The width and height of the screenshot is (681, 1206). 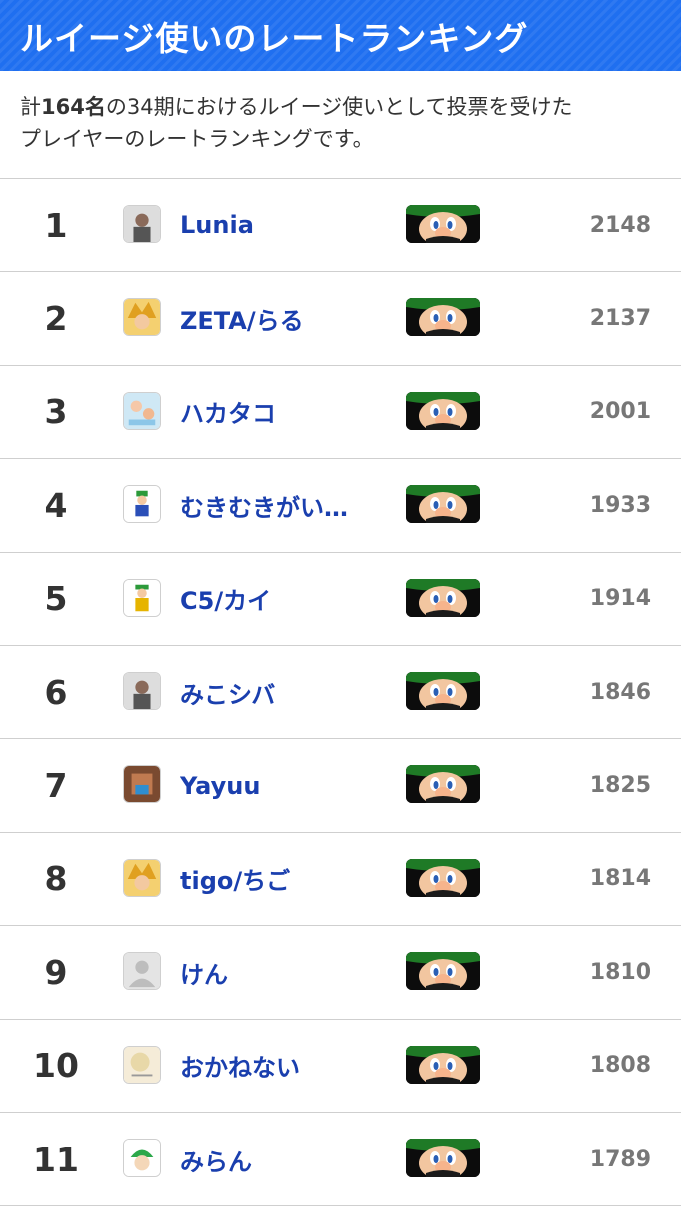 What do you see at coordinates (30, 107) in the screenshot?
I see `description-prefix: 計` at bounding box center [30, 107].